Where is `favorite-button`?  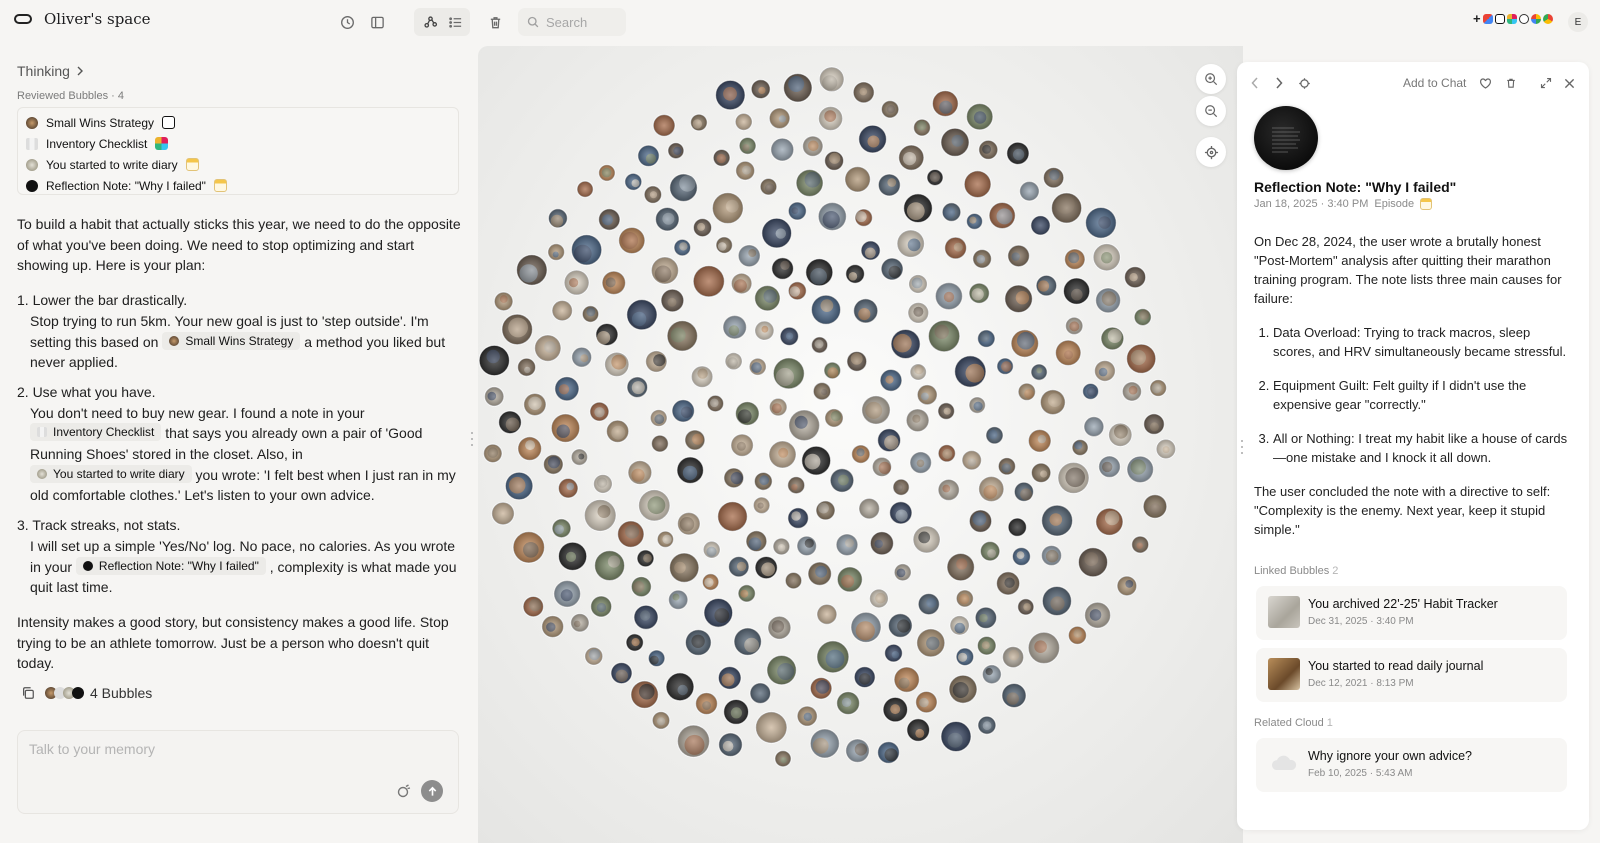
favorite-button is located at coordinates (1485, 83).